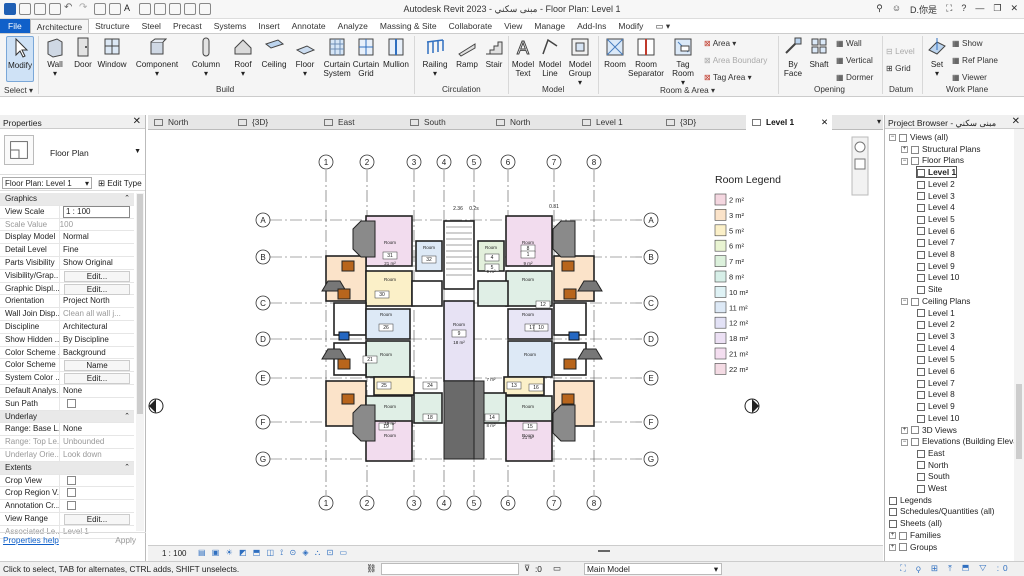 The image size is (1024, 576). What do you see at coordinates (157, 57) in the screenshot?
I see `component-button: Component ▾` at bounding box center [157, 57].